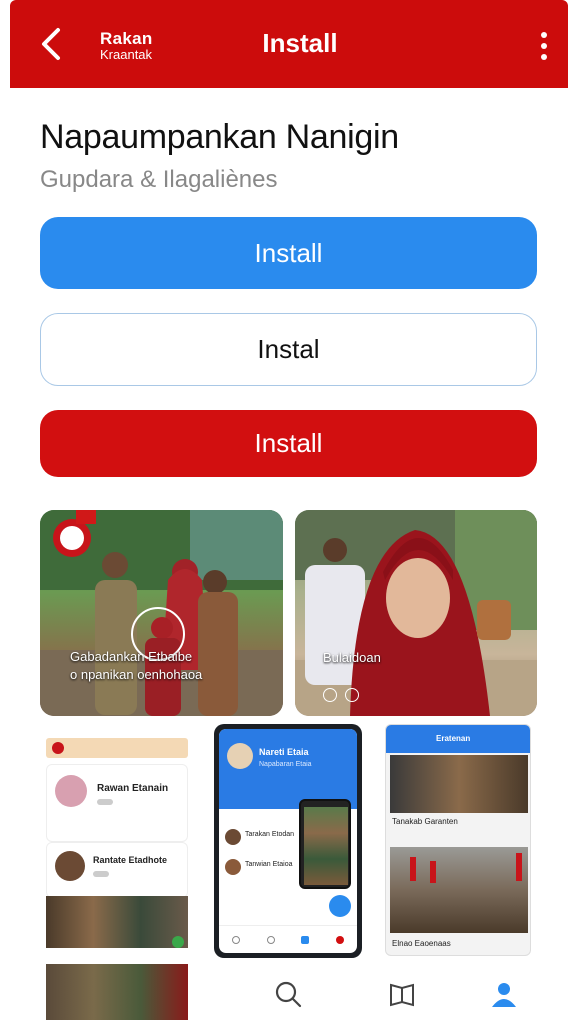 The height and width of the screenshot is (1024, 576). What do you see at coordinates (236, 939) in the screenshot?
I see `home-icon` at bounding box center [236, 939].